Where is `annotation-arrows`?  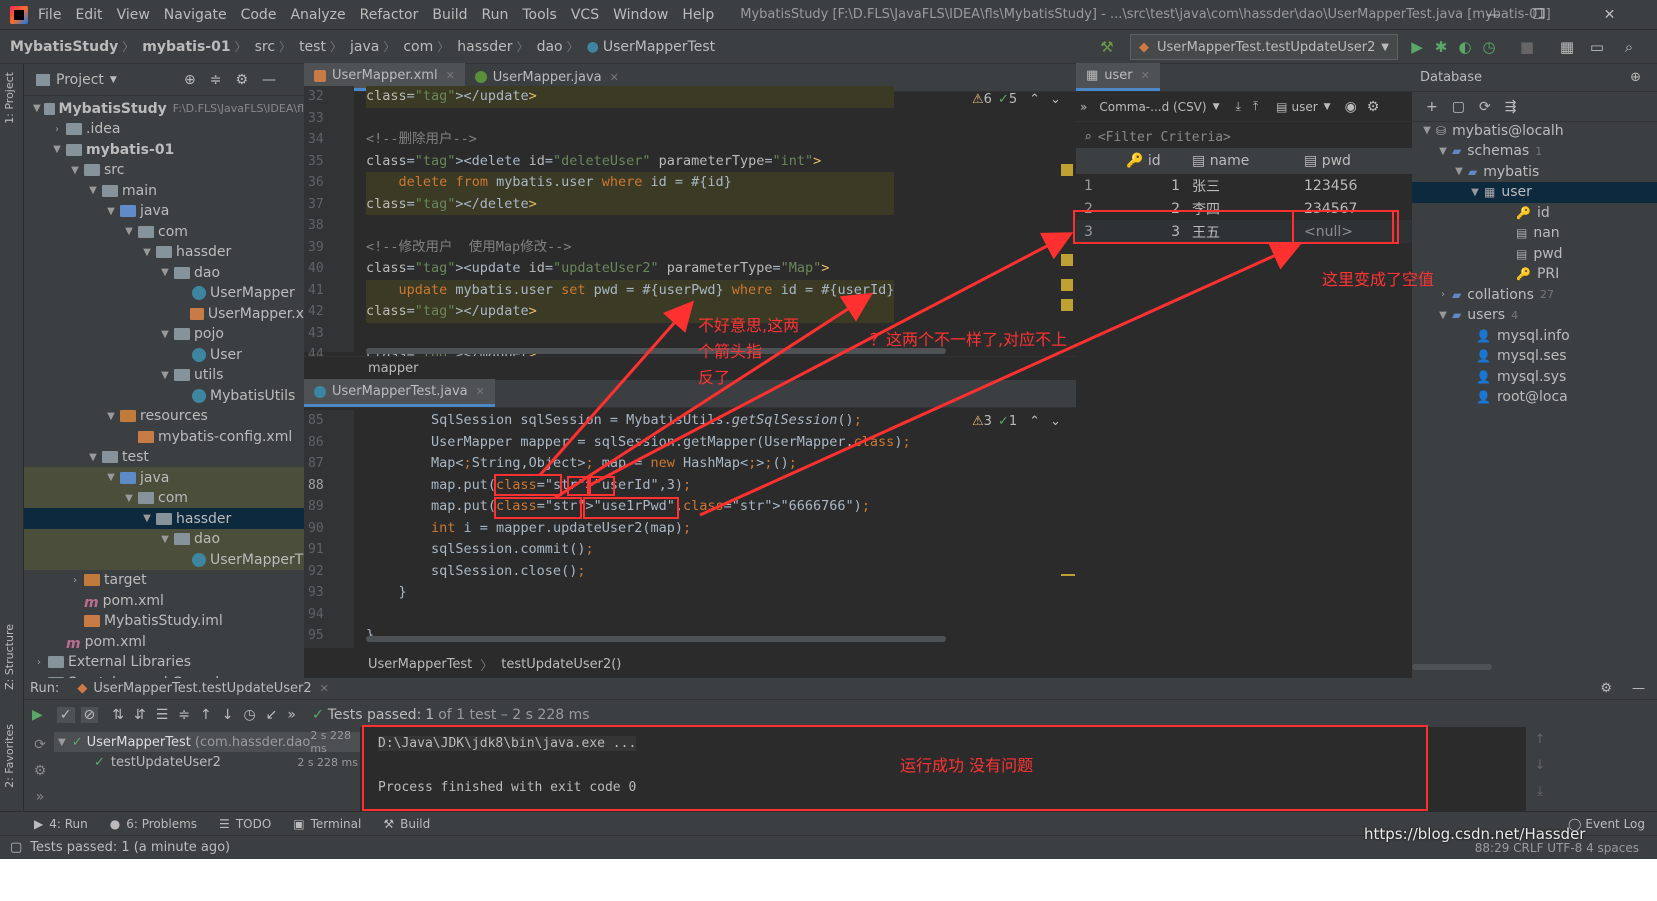
annotation-arrows is located at coordinates (920, 374).